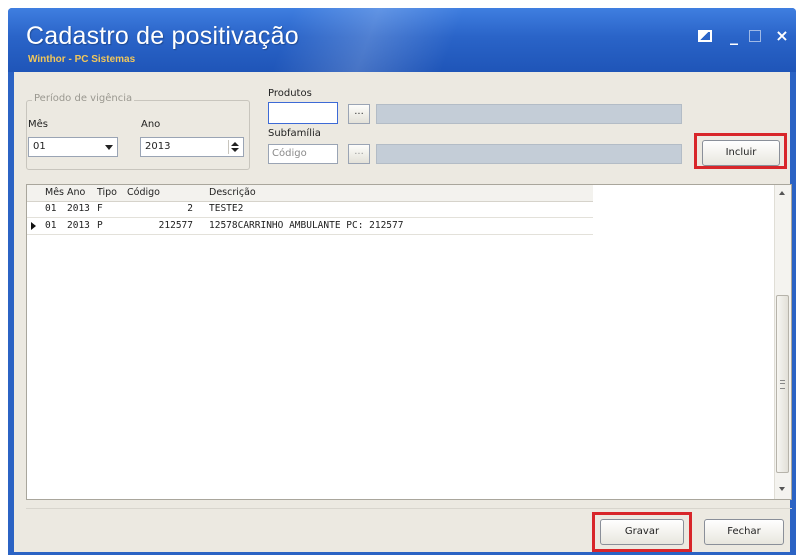 Image resolution: width=800 pixels, height=557 pixels. I want to click on fechar-button: Fechar, so click(744, 532).